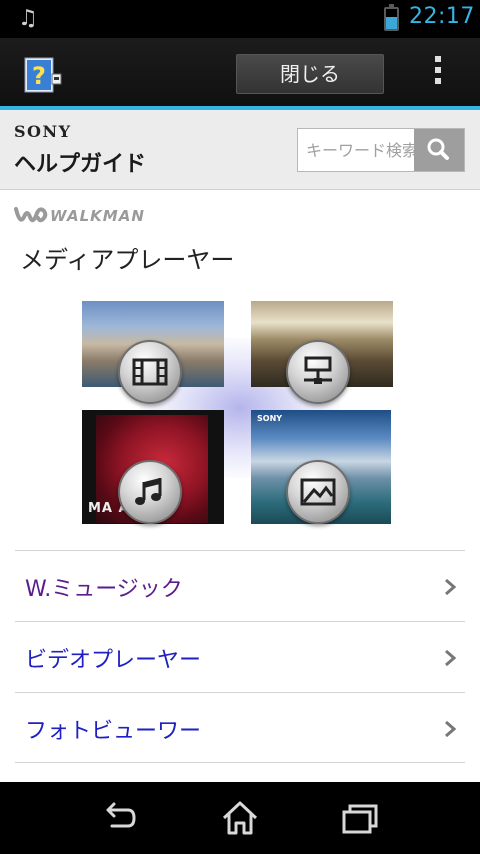 The height and width of the screenshot is (854, 480). Describe the element at coordinates (120, 818) in the screenshot. I see `back-icon` at that location.